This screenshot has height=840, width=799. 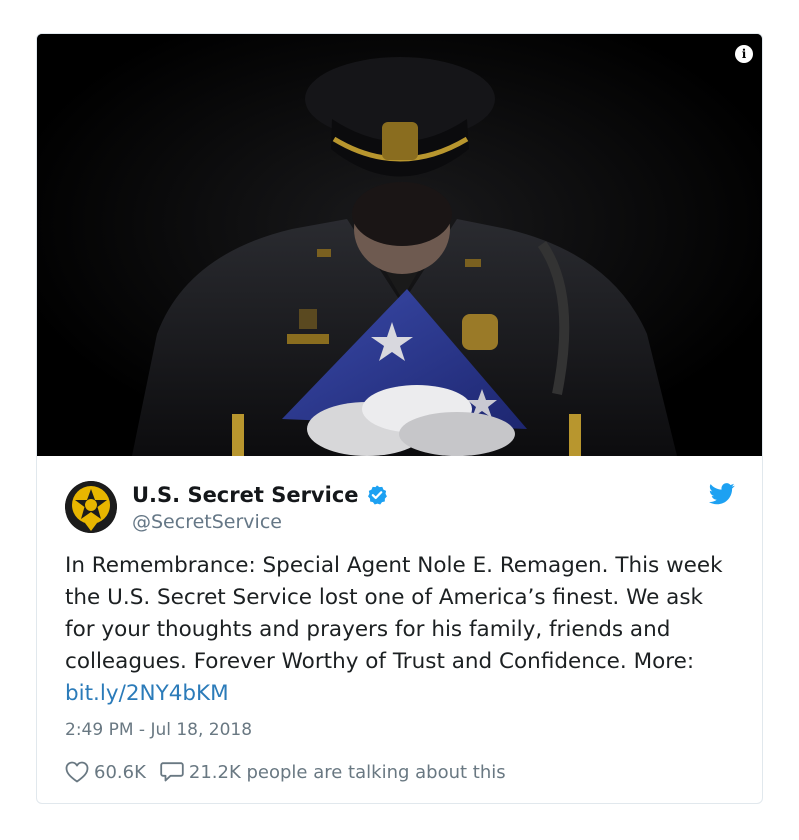 What do you see at coordinates (120, 772) in the screenshot?
I see `like-count: 60.6K` at bounding box center [120, 772].